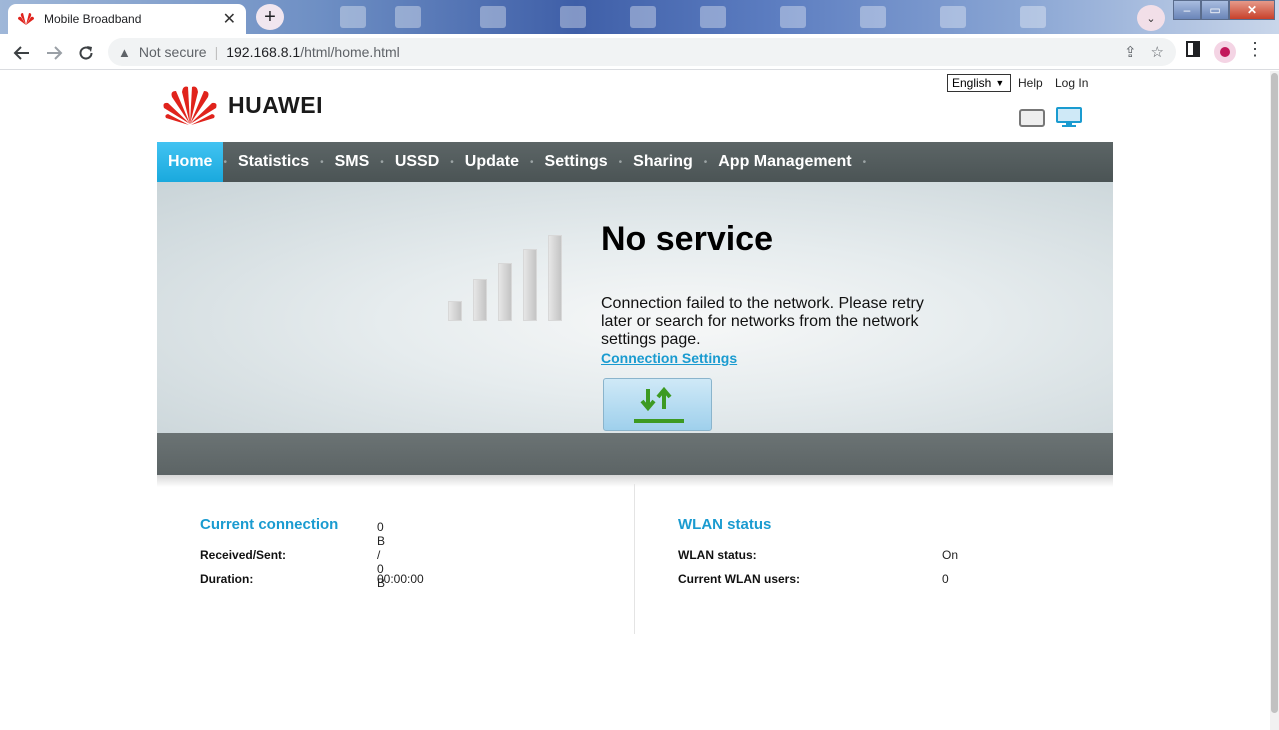 This screenshot has width=1279, height=730. Describe the element at coordinates (270, 17) in the screenshot. I see `new-tab-button: +` at that location.